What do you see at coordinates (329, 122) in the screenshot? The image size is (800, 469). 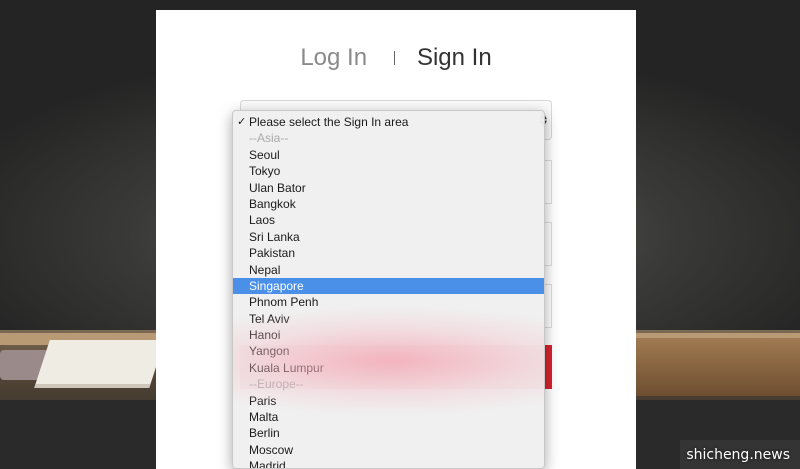 I see `placeholder-label: Please select the Sign In area` at bounding box center [329, 122].